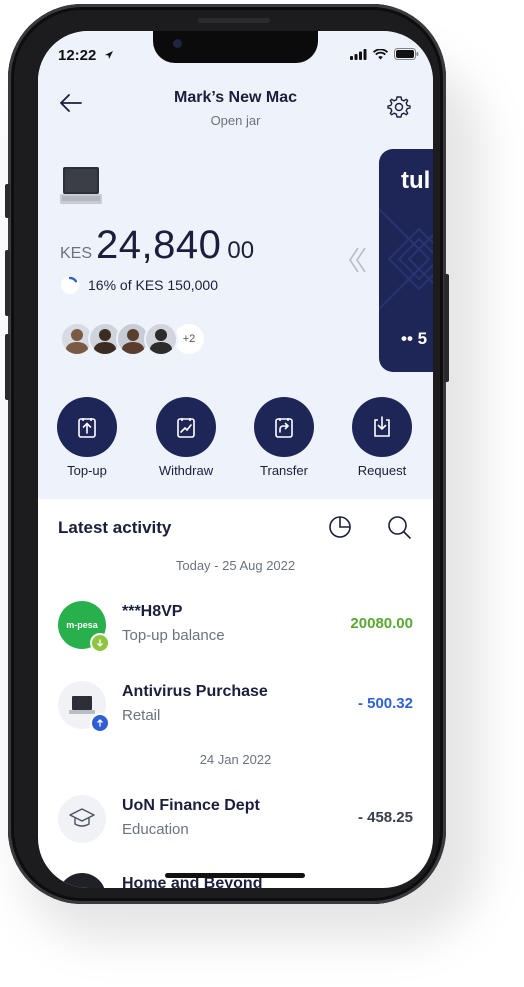 The width and height of the screenshot is (524, 987). What do you see at coordinates (414, 338) in the screenshot?
I see `card-number: •• 5` at bounding box center [414, 338].